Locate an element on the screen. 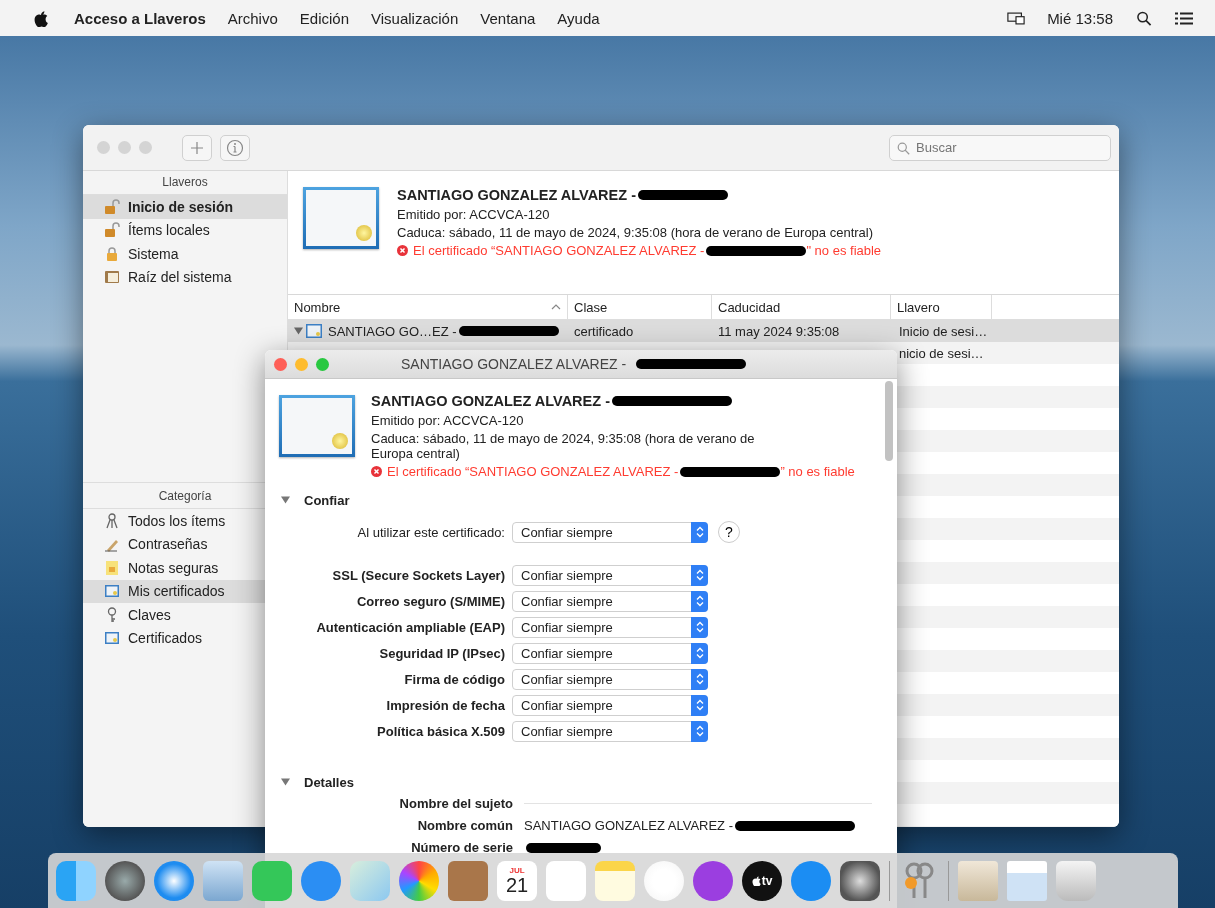 Image resolution: width=1215 pixels, height=908 pixels. sidebar-item: Todos los ítems is located at coordinates (185, 521).